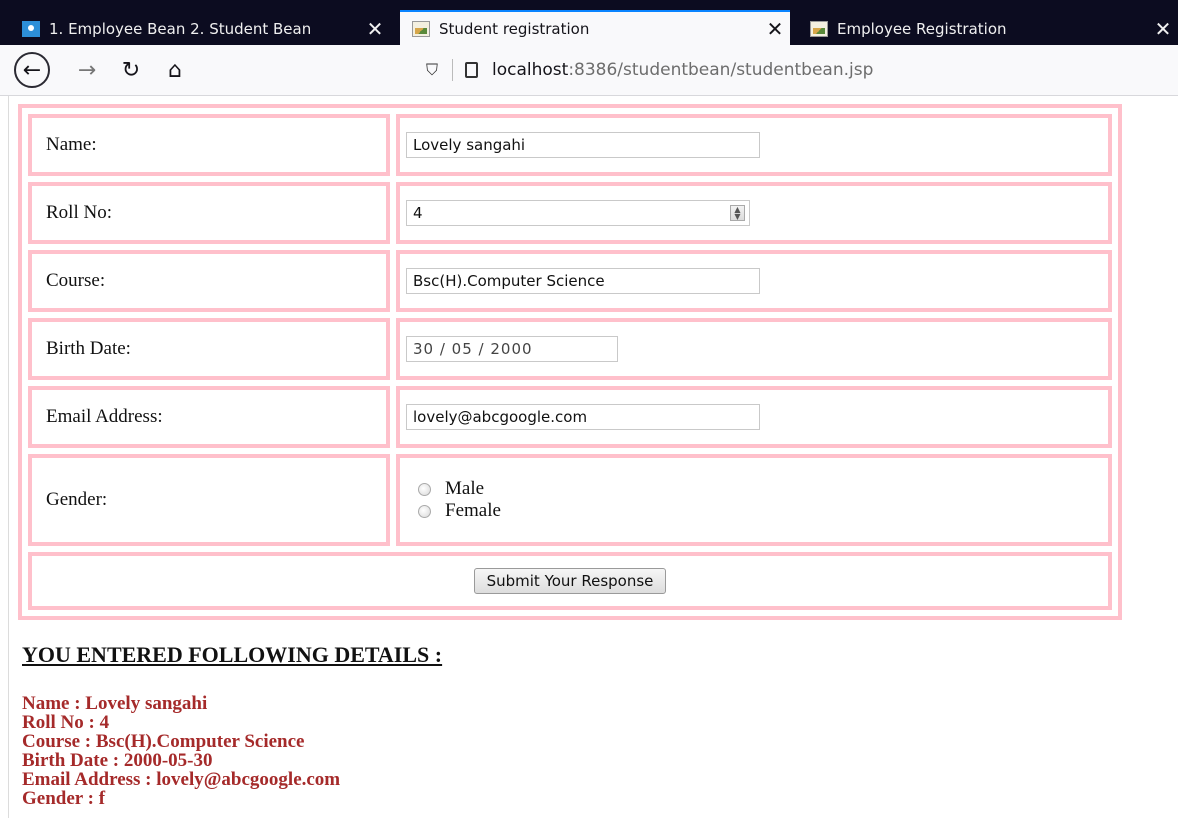 The height and width of the screenshot is (818, 1178). I want to click on forward-button: →, so click(87, 70).